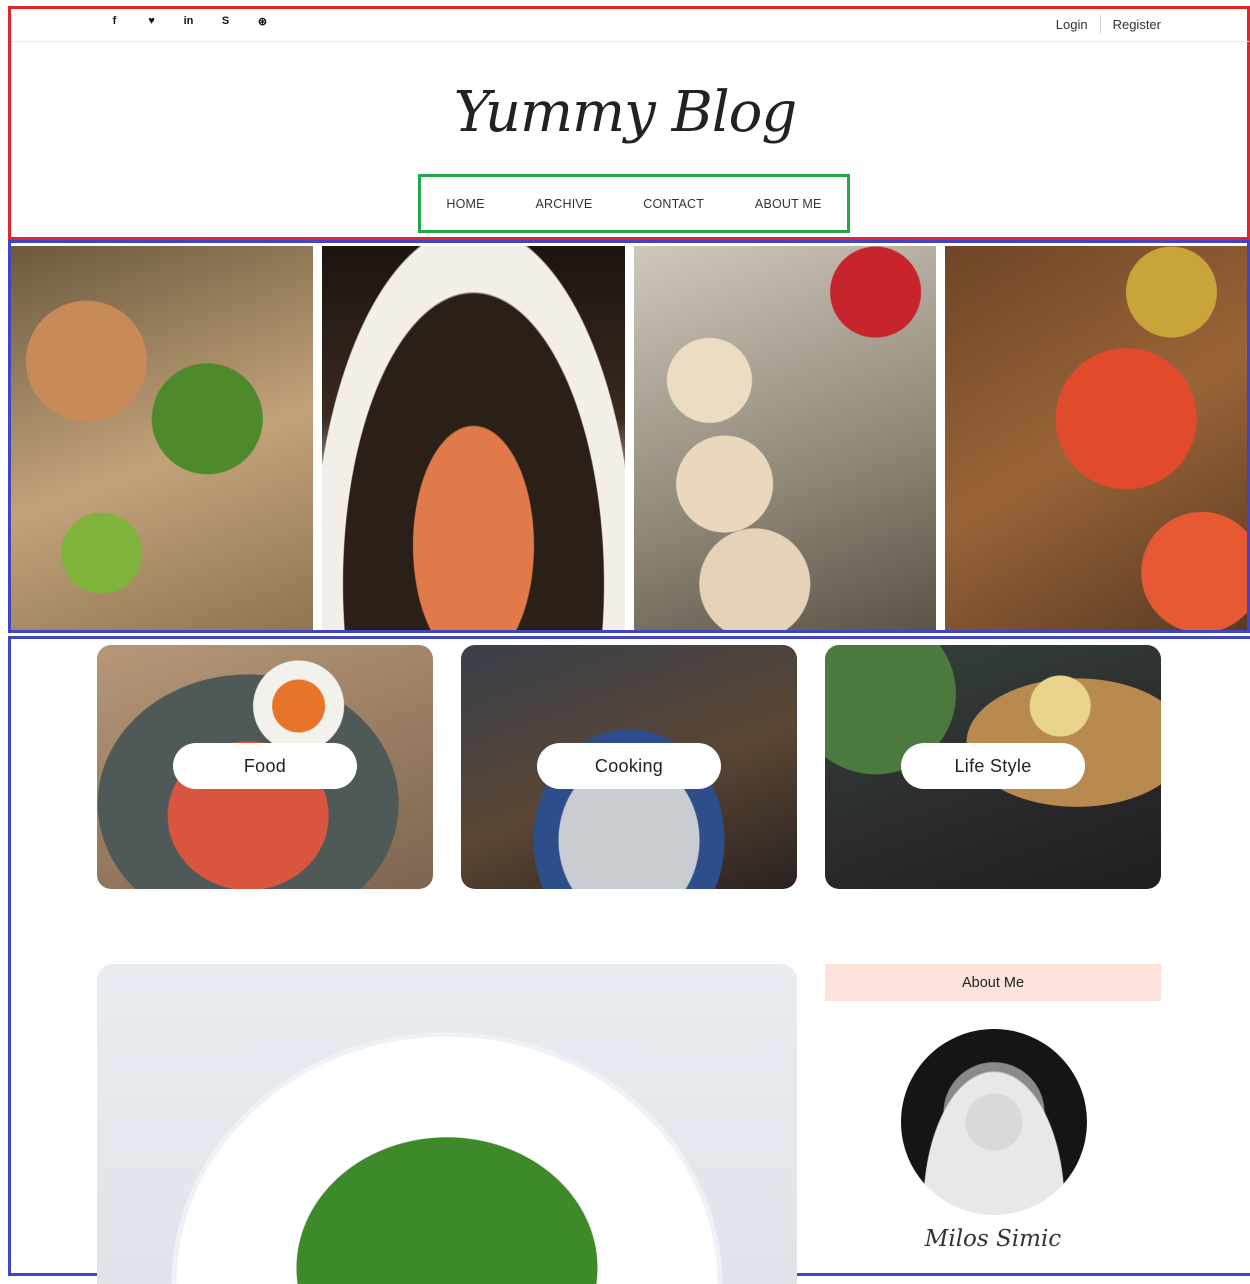  I want to click on featured-post-image, so click(447, 1124).